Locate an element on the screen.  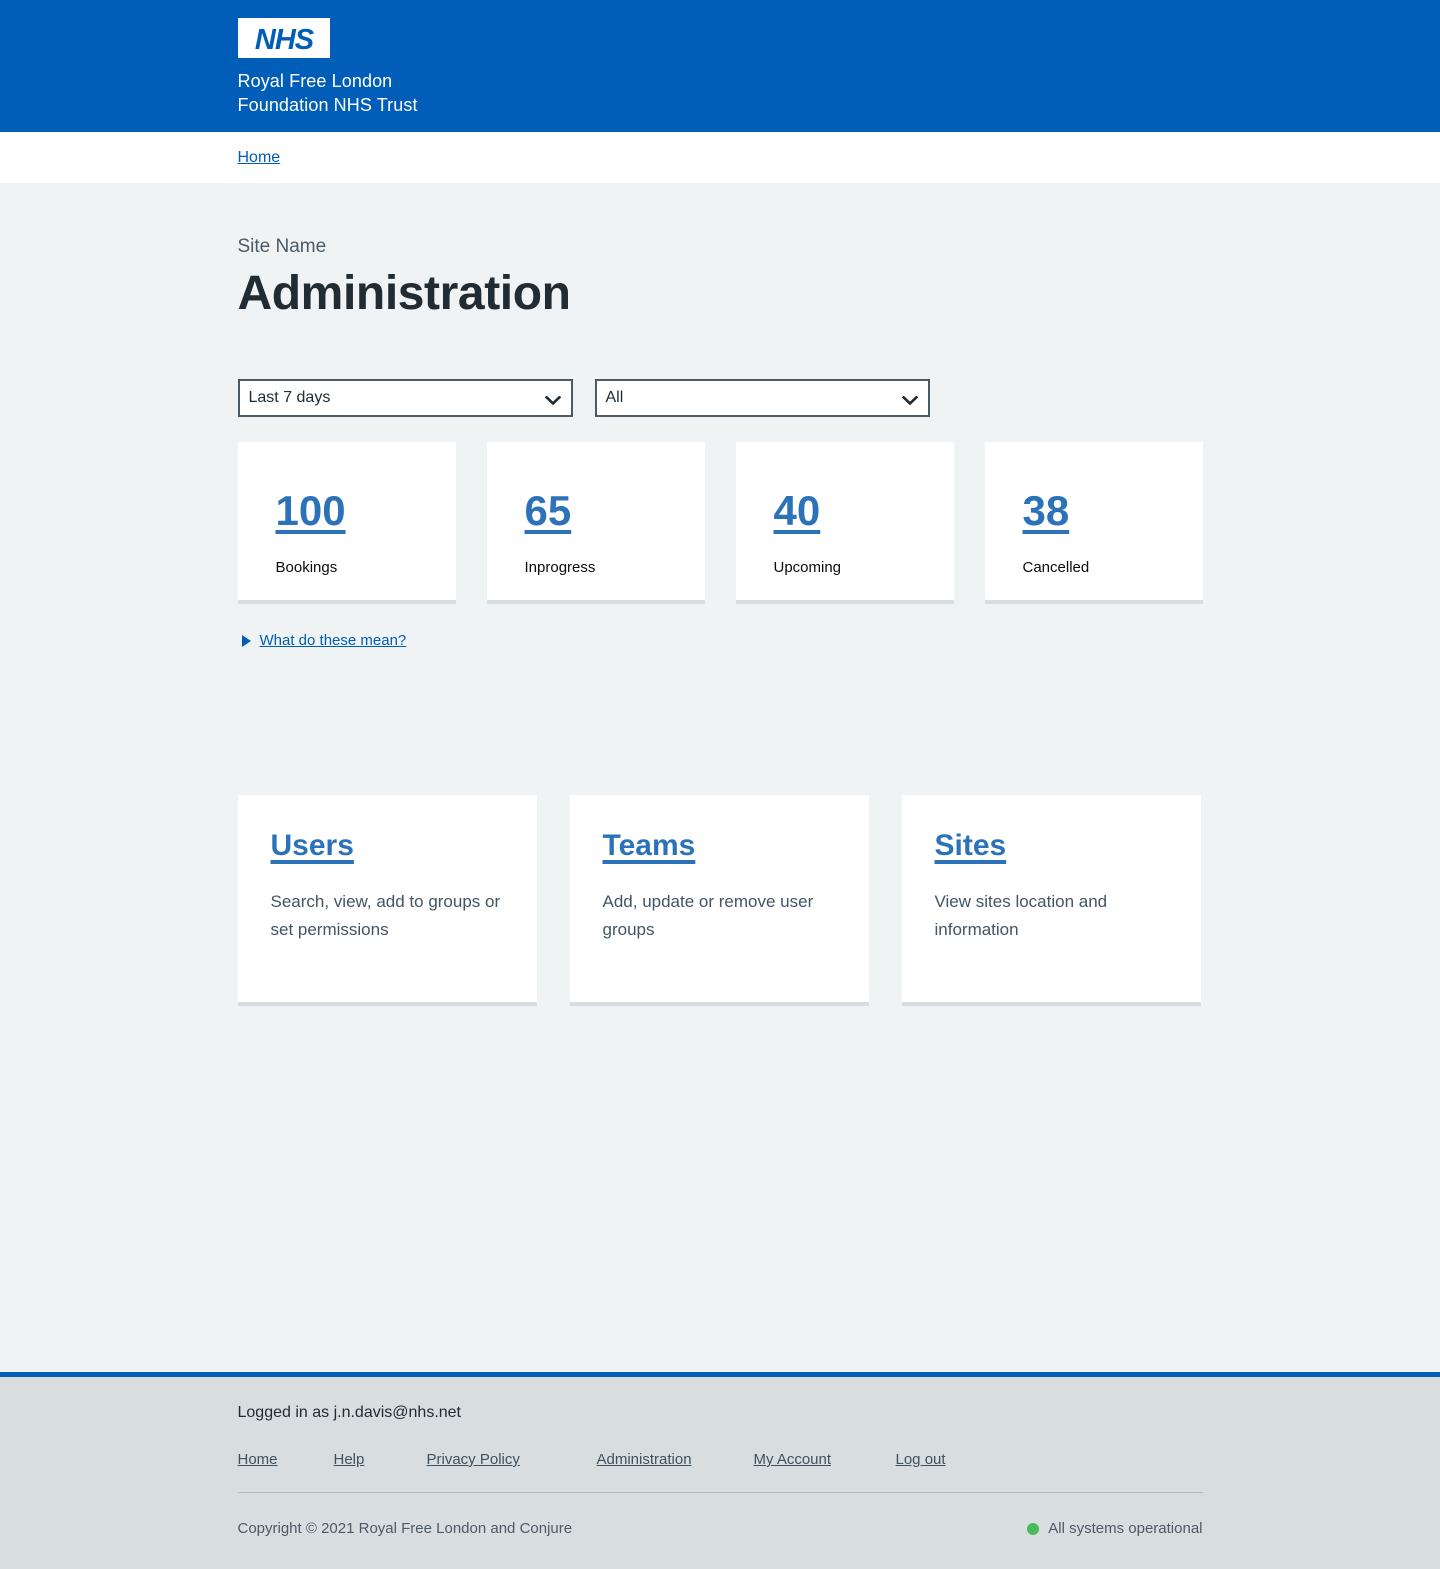
stat-label: Cancelled is located at coordinates (1056, 567).